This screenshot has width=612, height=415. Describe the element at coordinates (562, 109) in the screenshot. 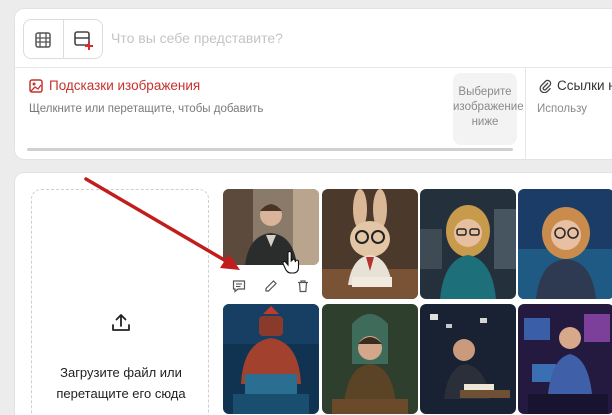

I see `links-subtitle: Использу` at that location.